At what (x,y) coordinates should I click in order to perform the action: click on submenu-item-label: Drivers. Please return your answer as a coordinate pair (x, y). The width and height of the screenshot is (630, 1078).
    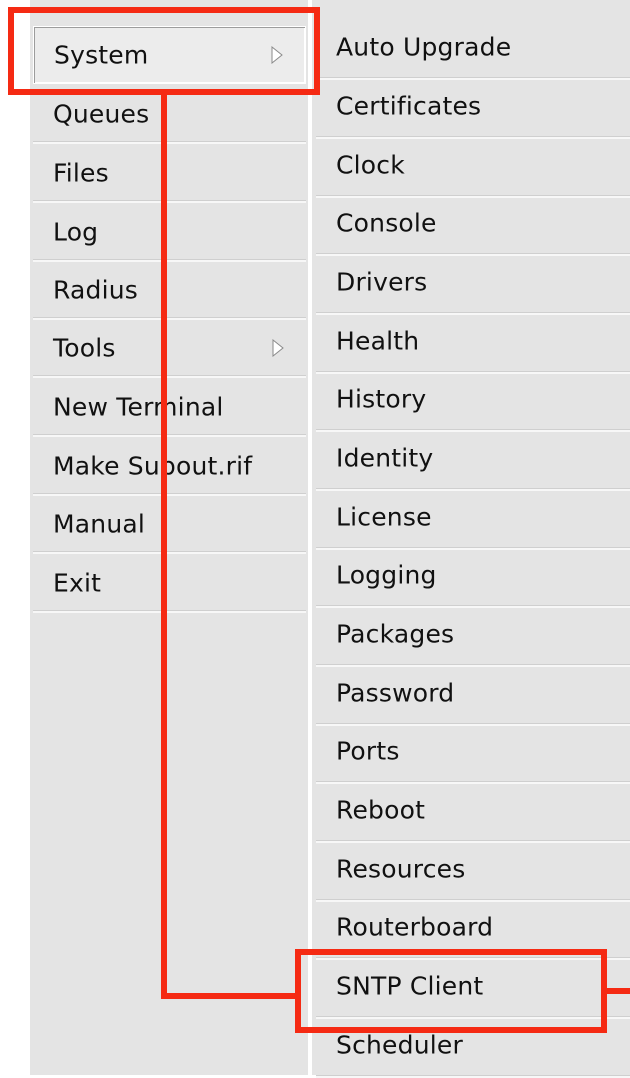
    Looking at the image, I should click on (382, 282).